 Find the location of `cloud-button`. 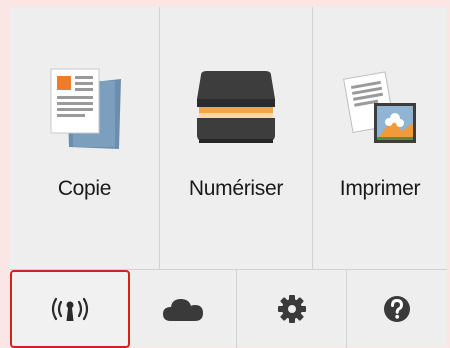

cloud-button is located at coordinates (183, 309).